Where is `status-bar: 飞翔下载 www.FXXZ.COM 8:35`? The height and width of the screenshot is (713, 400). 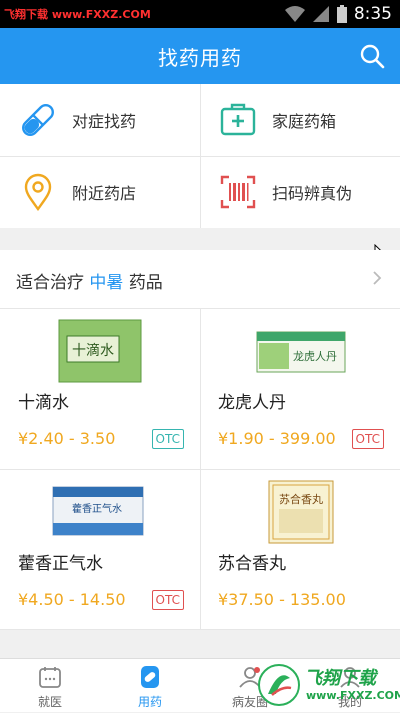
status-bar: 飞翔下载 www.FXXZ.COM 8:35 is located at coordinates (200, 14).